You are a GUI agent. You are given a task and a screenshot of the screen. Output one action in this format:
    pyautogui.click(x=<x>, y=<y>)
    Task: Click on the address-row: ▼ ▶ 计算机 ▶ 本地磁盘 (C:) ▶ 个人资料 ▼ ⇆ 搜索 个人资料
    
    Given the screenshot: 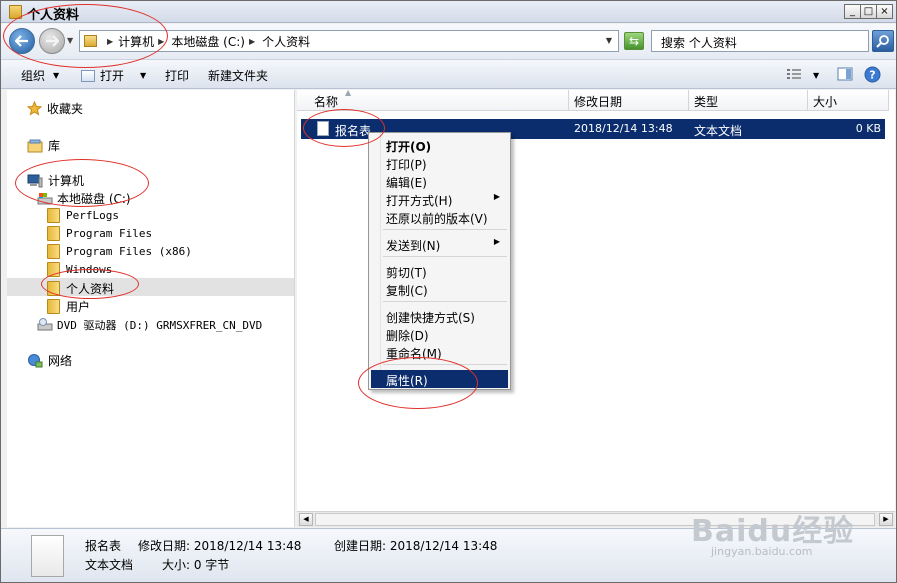 What is the action you would take?
    pyautogui.click(x=448, y=41)
    